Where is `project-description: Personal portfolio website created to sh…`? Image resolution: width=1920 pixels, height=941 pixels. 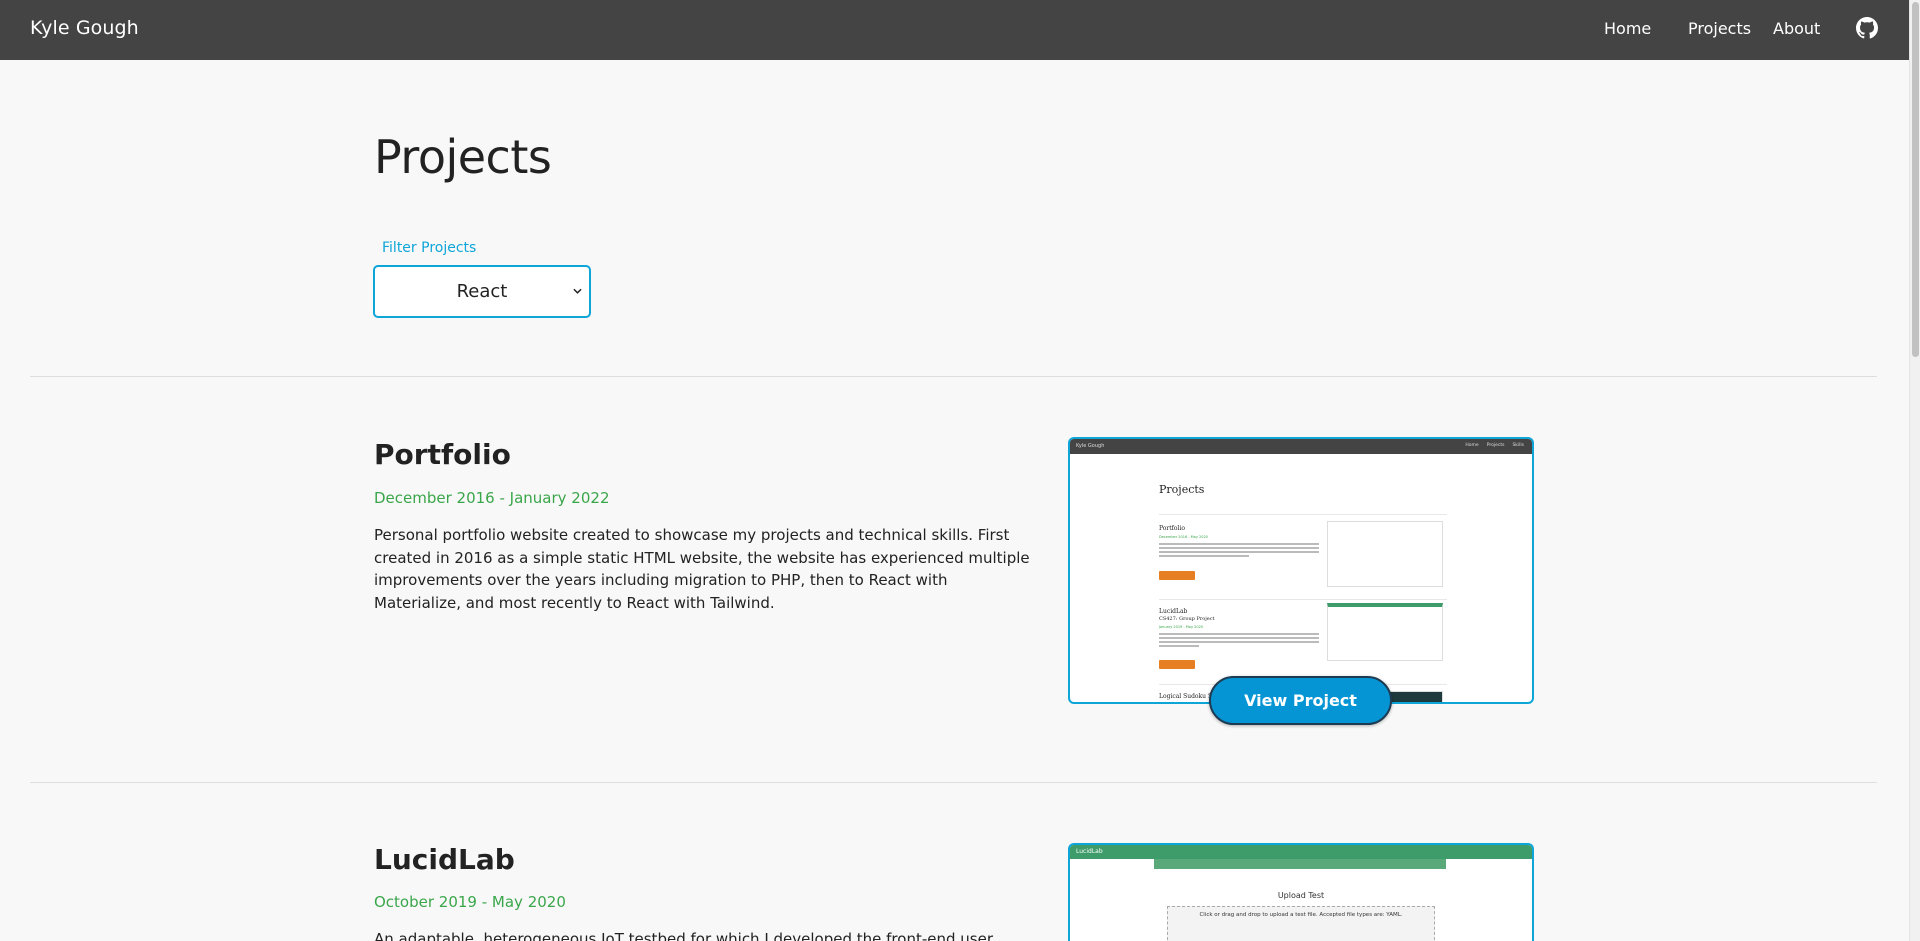
project-description: Personal portfolio website created to sh… is located at coordinates (702, 569).